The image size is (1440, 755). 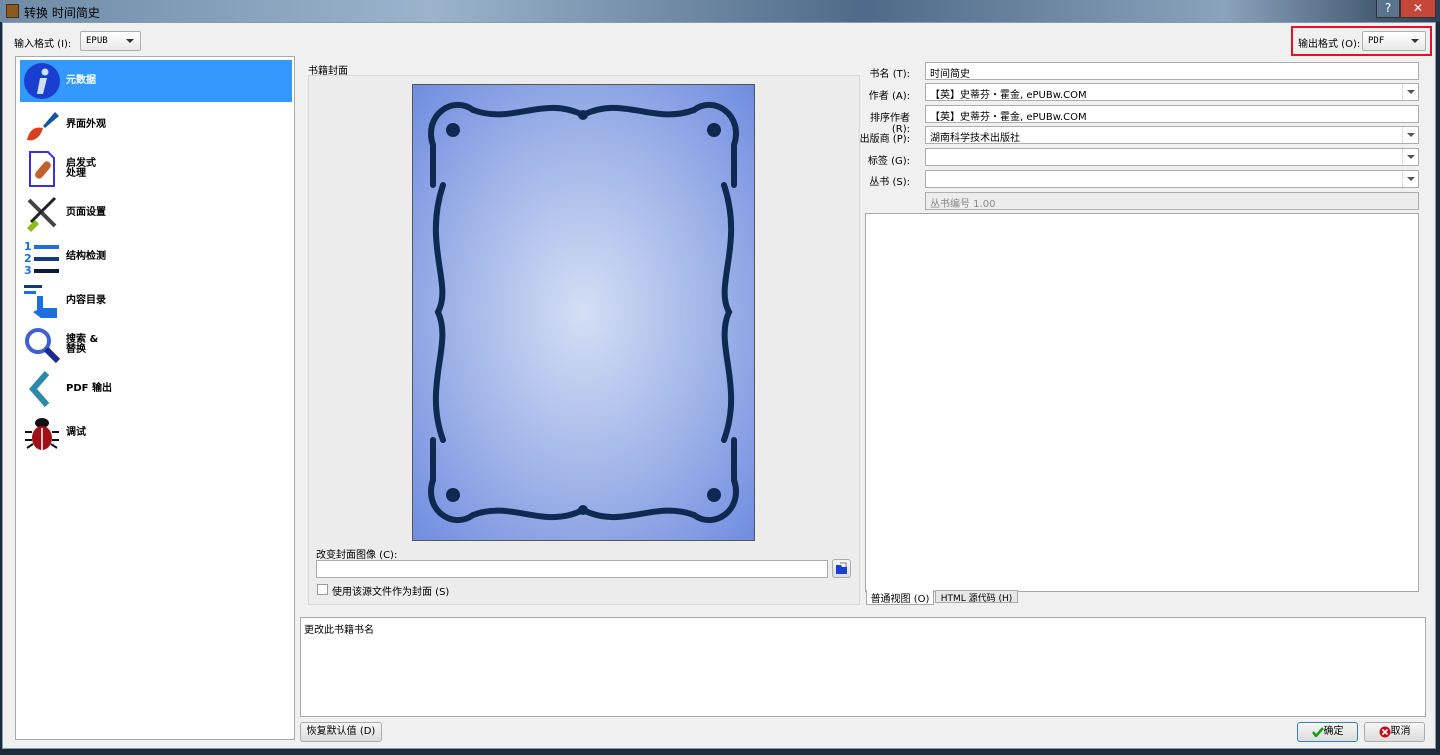 I want to click on browse-cover-button, so click(x=841, y=568).